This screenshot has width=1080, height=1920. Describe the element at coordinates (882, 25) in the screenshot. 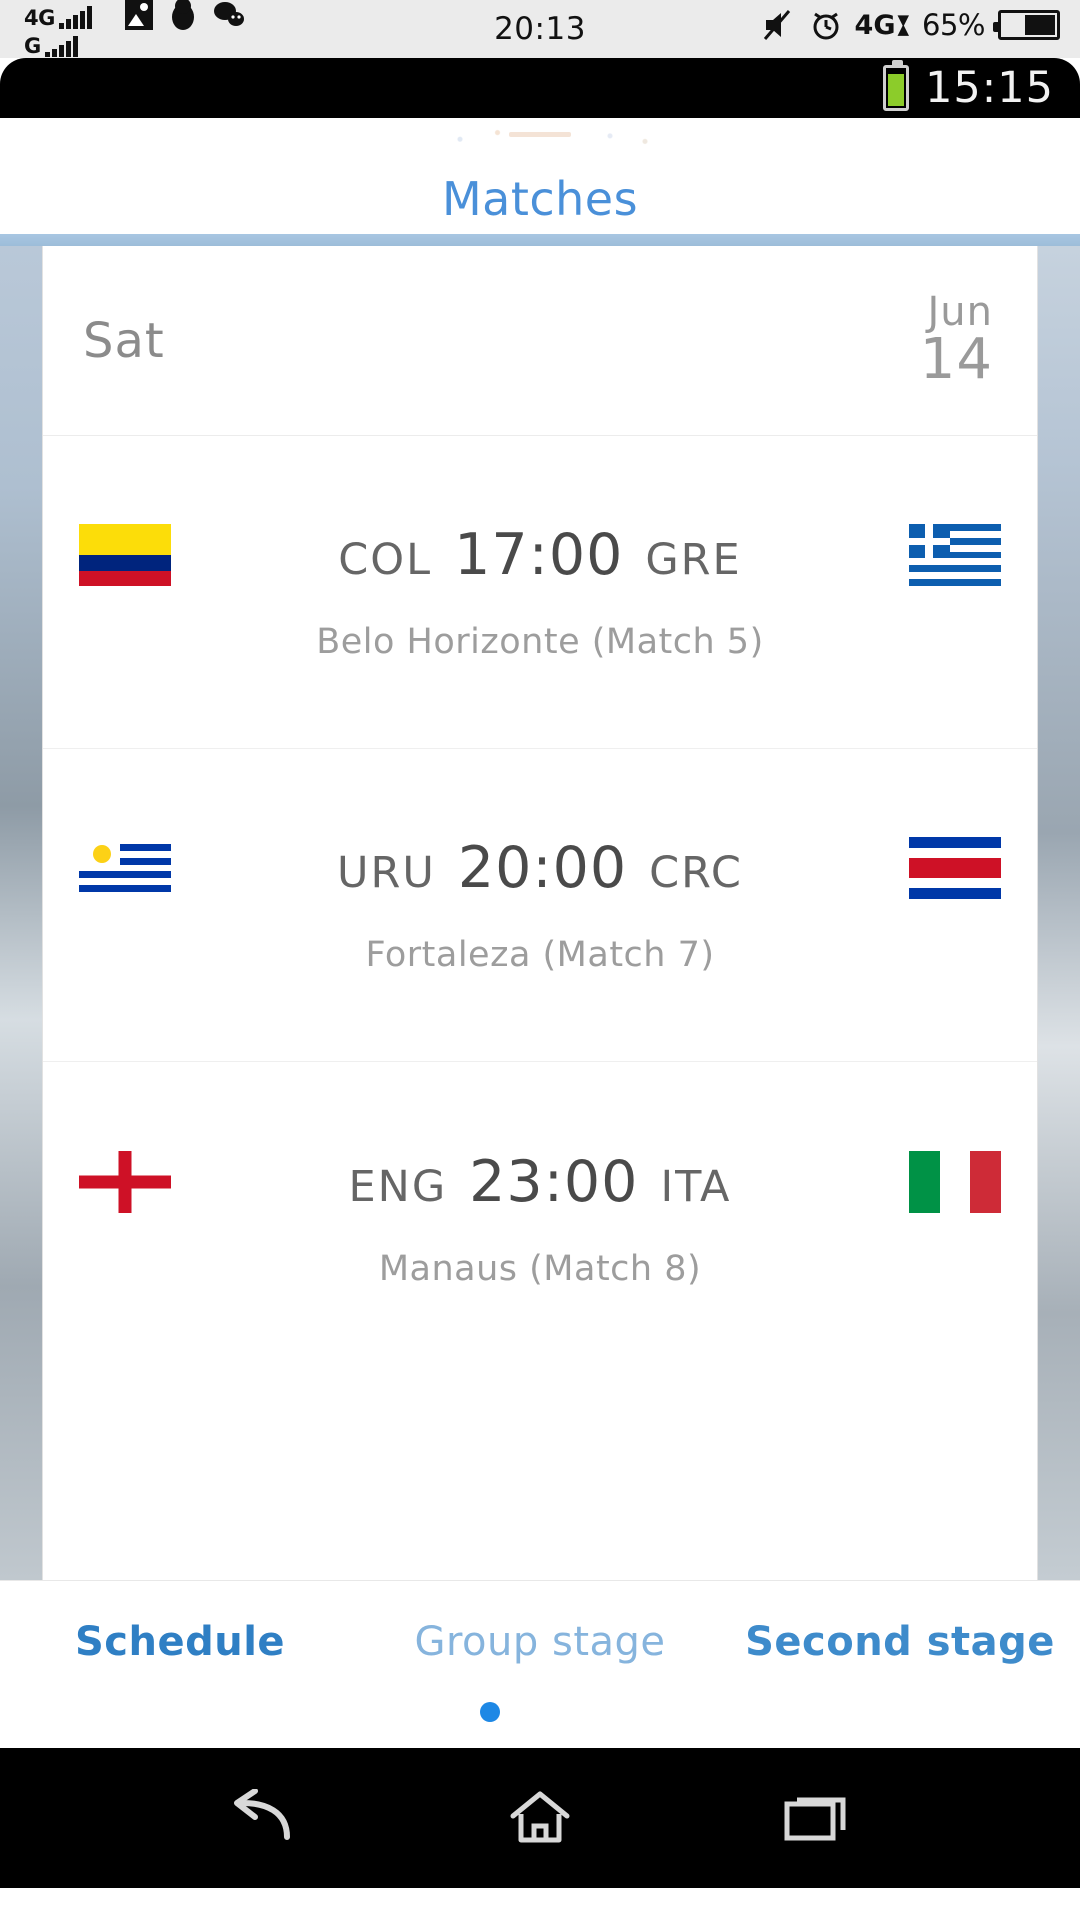

I see `data-4g-icon: 4G ▼ ▲` at that location.